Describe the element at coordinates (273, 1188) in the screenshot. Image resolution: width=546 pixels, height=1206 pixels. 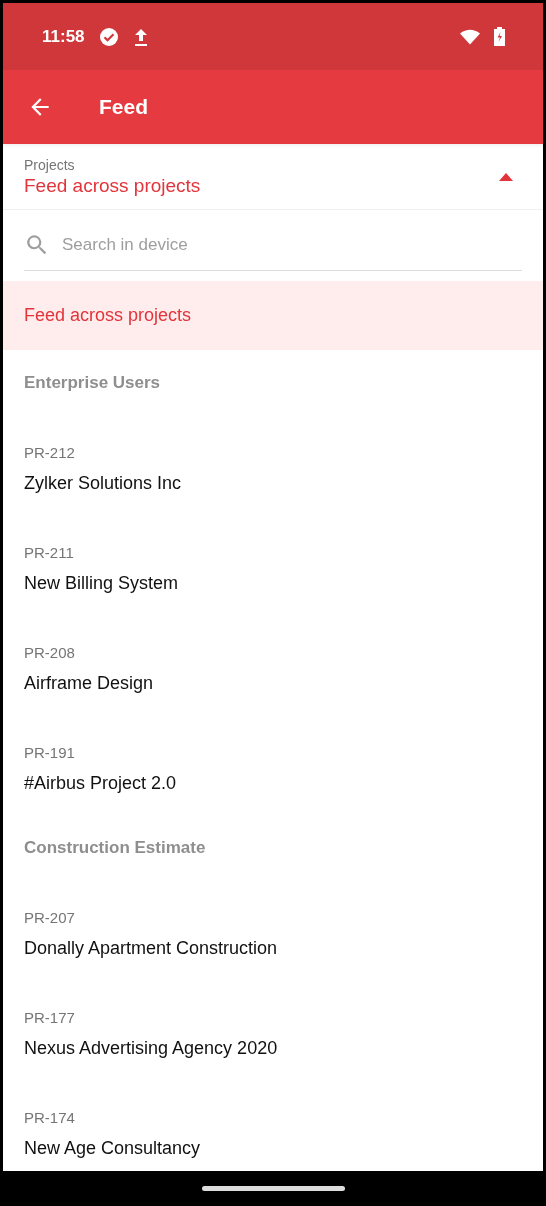
I see `home-handle` at that location.